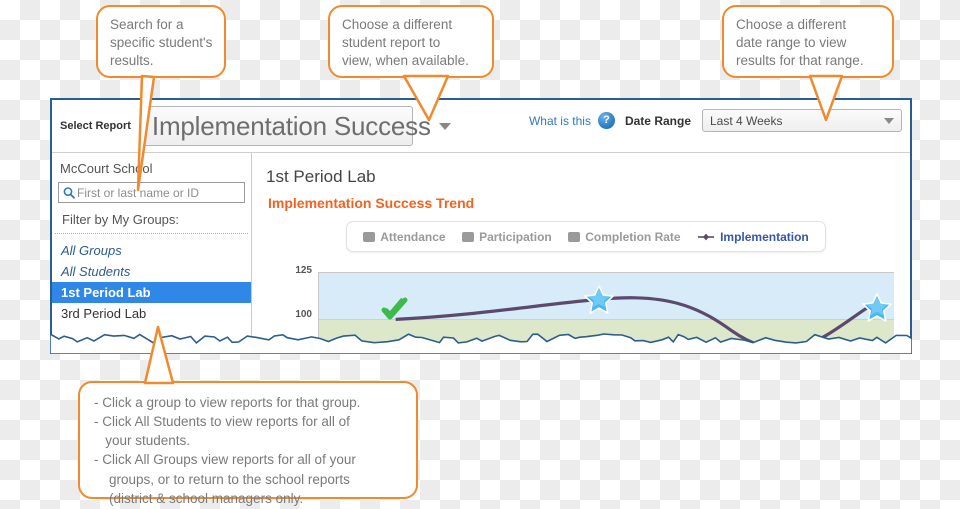  Describe the element at coordinates (303, 270) in the screenshot. I see `y-tick-label: 125` at that location.